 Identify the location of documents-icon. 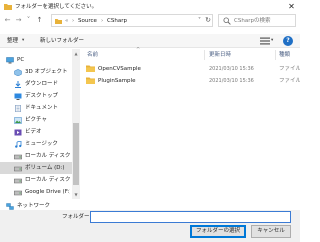
(18, 108).